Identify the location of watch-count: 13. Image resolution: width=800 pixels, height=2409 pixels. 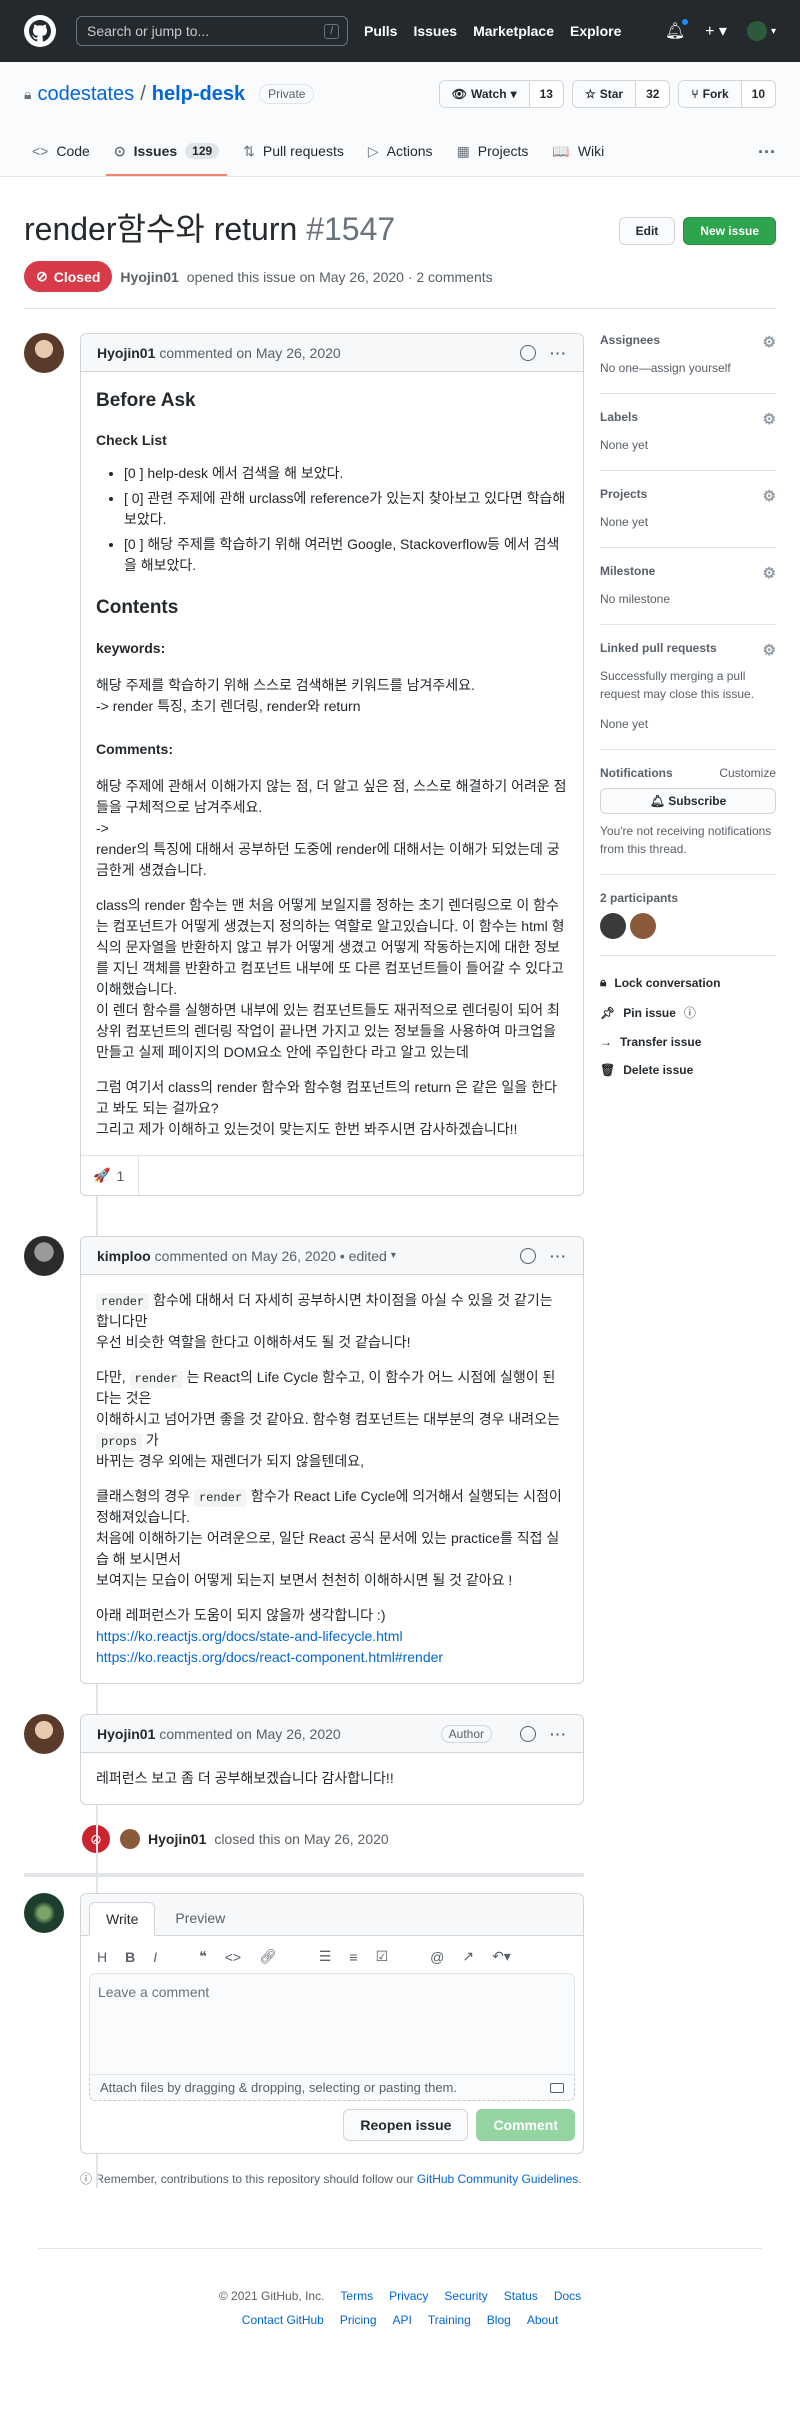
(546, 94).